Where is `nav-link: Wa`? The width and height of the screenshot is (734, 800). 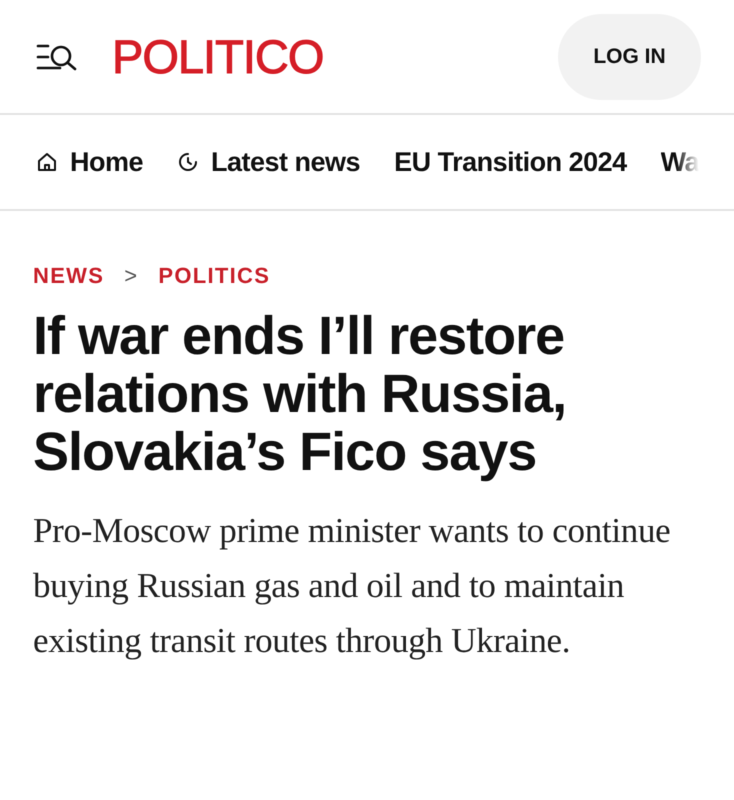
nav-link: Wa is located at coordinates (680, 162).